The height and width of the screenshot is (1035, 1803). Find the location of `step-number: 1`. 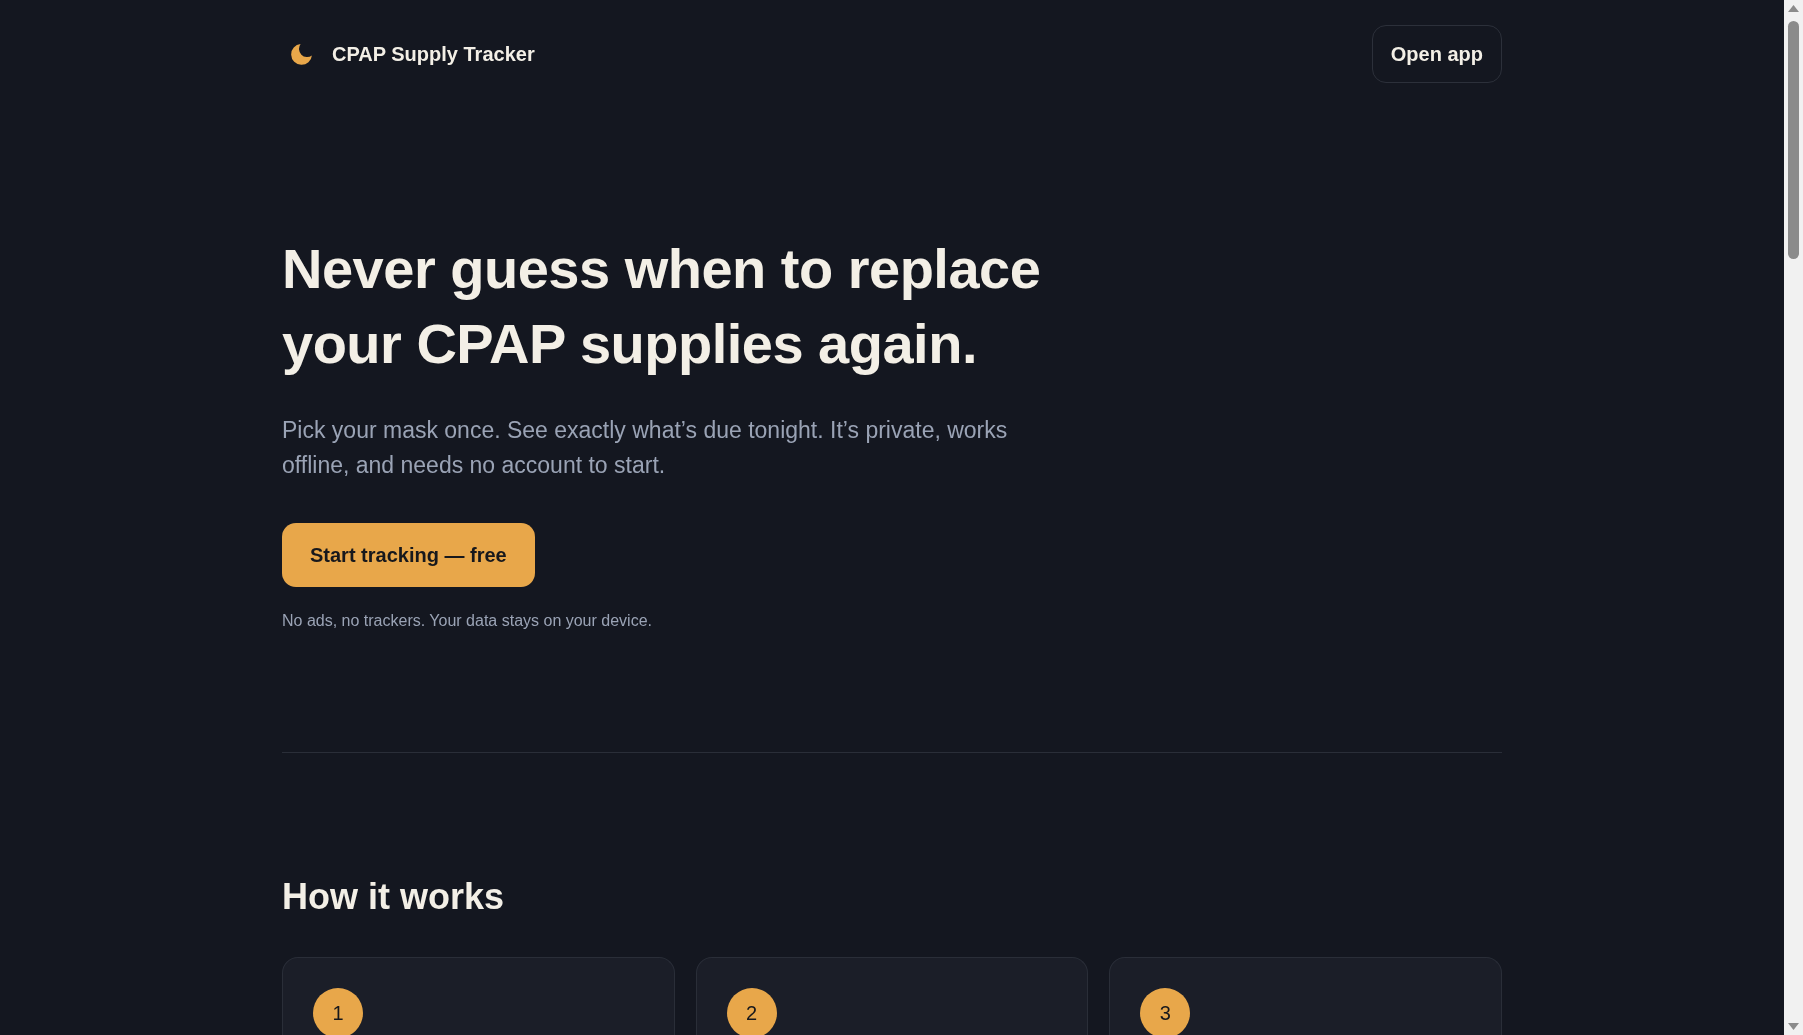

step-number: 1 is located at coordinates (338, 1011).